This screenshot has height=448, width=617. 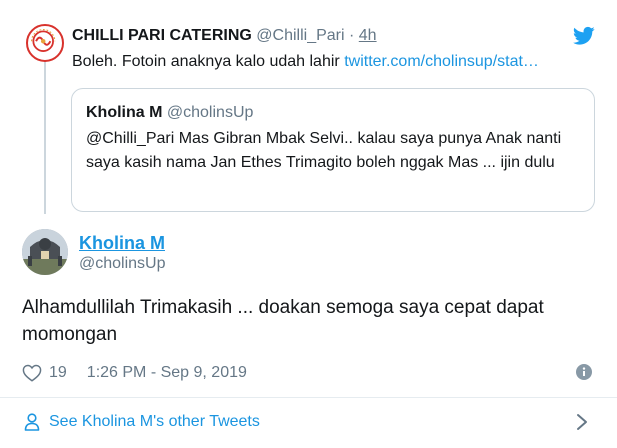 What do you see at coordinates (154, 422) in the screenshot?
I see `see-other-tweets-link: See Kholina M's other Tweets` at bounding box center [154, 422].